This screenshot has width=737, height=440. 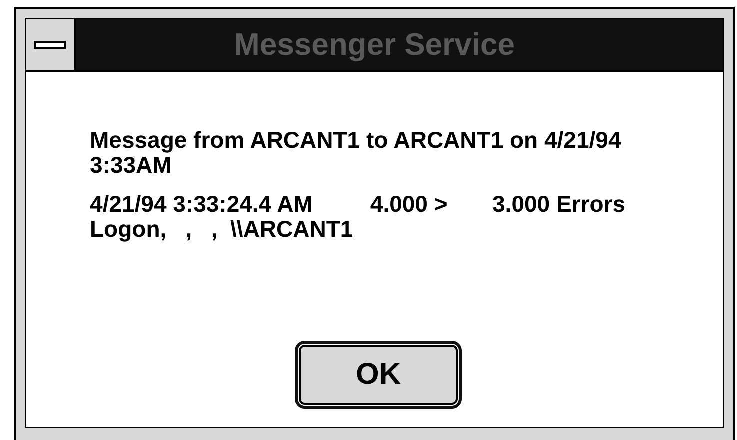 I want to click on message-text: Message from ARCANT1 to ARCANT1 on 4/21/94 3:33AM, so click(x=356, y=153).